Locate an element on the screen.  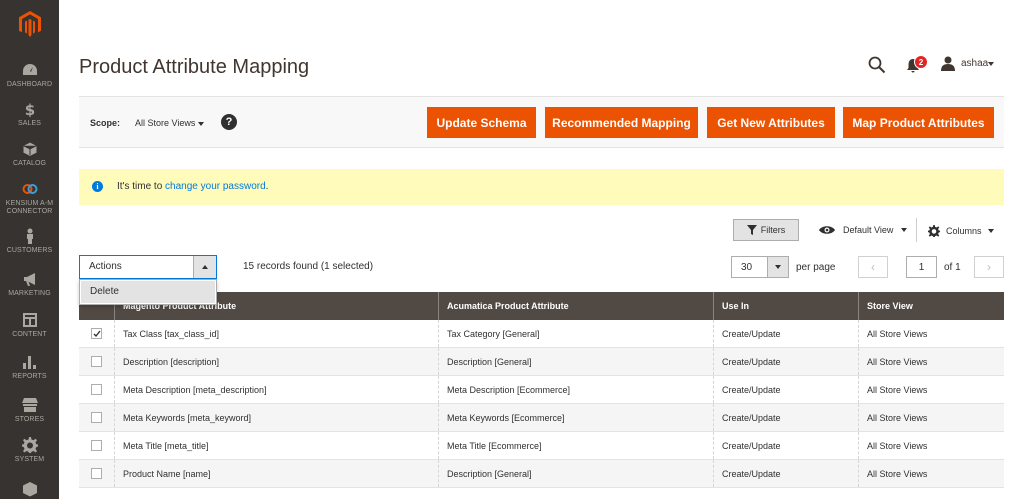
sidebar-item-label: MARKETING is located at coordinates (29, 293).